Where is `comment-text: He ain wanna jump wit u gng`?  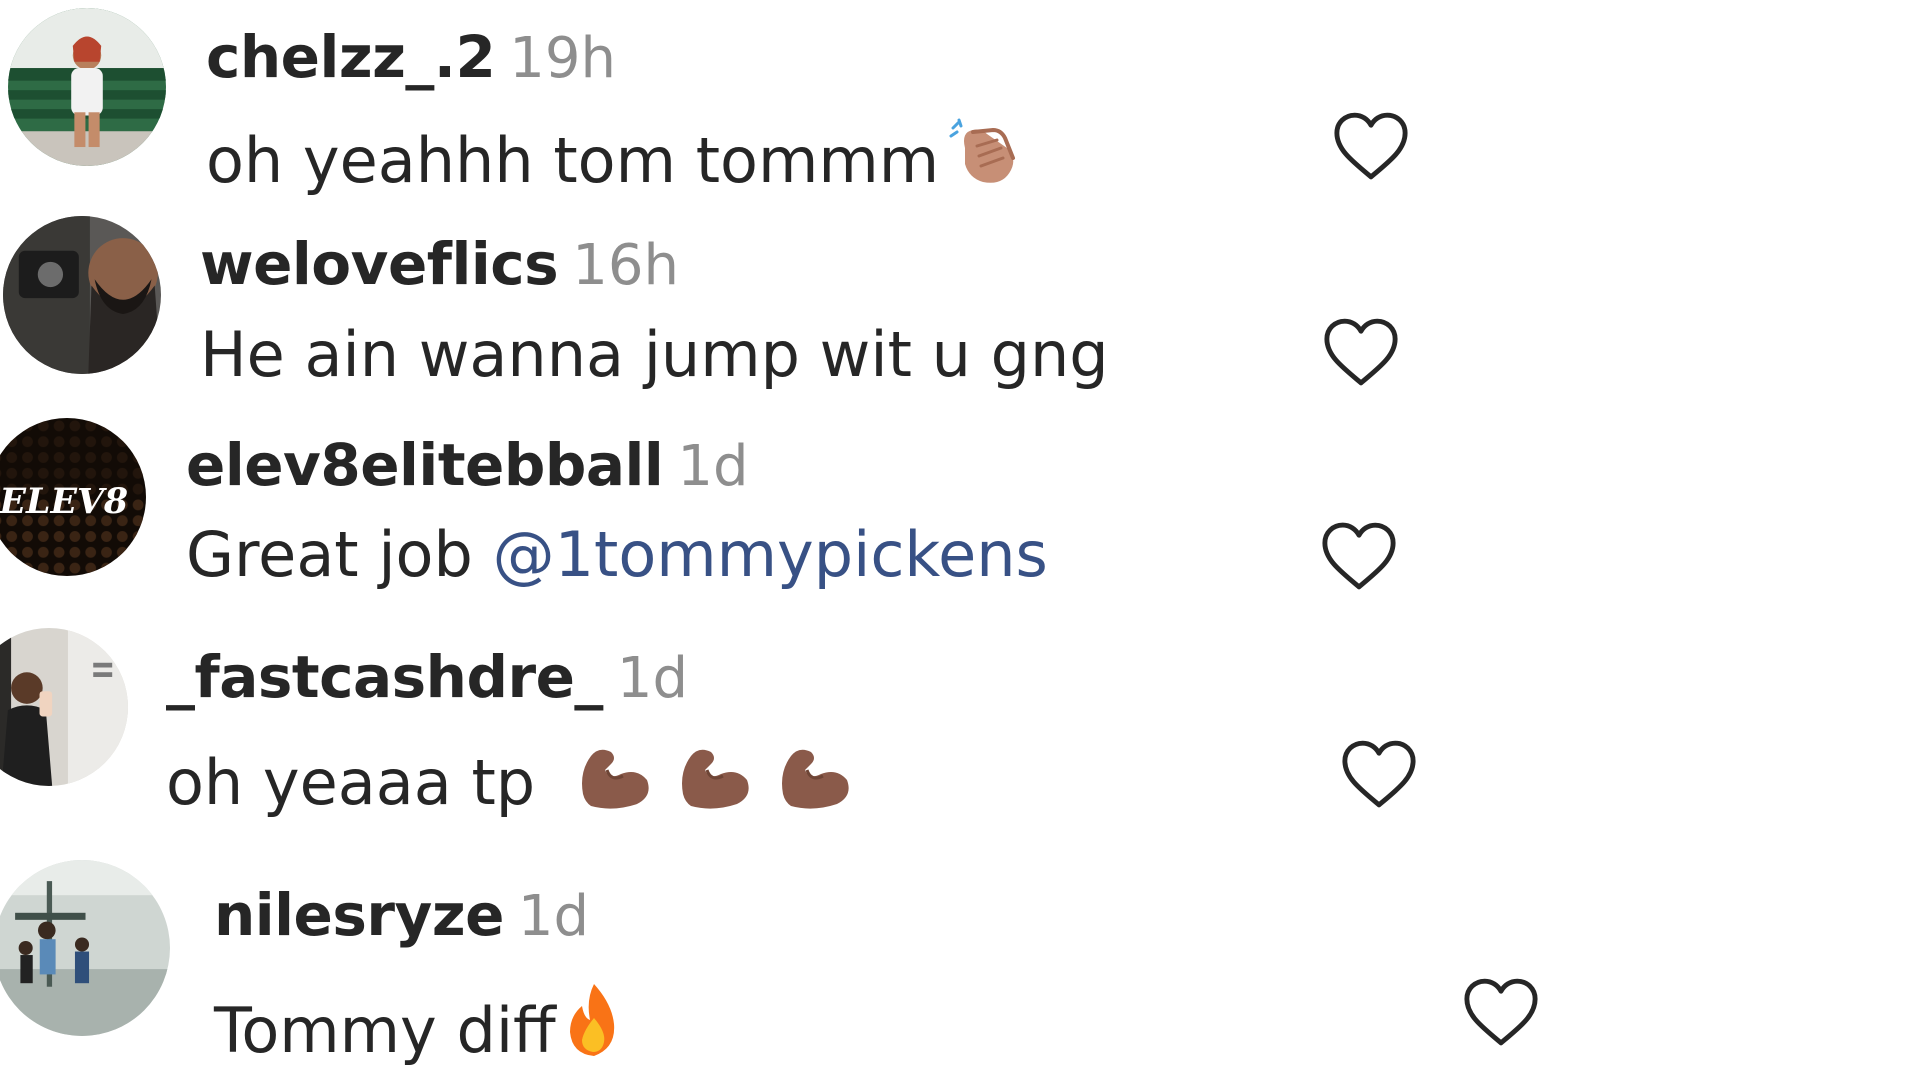
comment-text: He ain wanna jump wit u gng is located at coordinates (654, 355).